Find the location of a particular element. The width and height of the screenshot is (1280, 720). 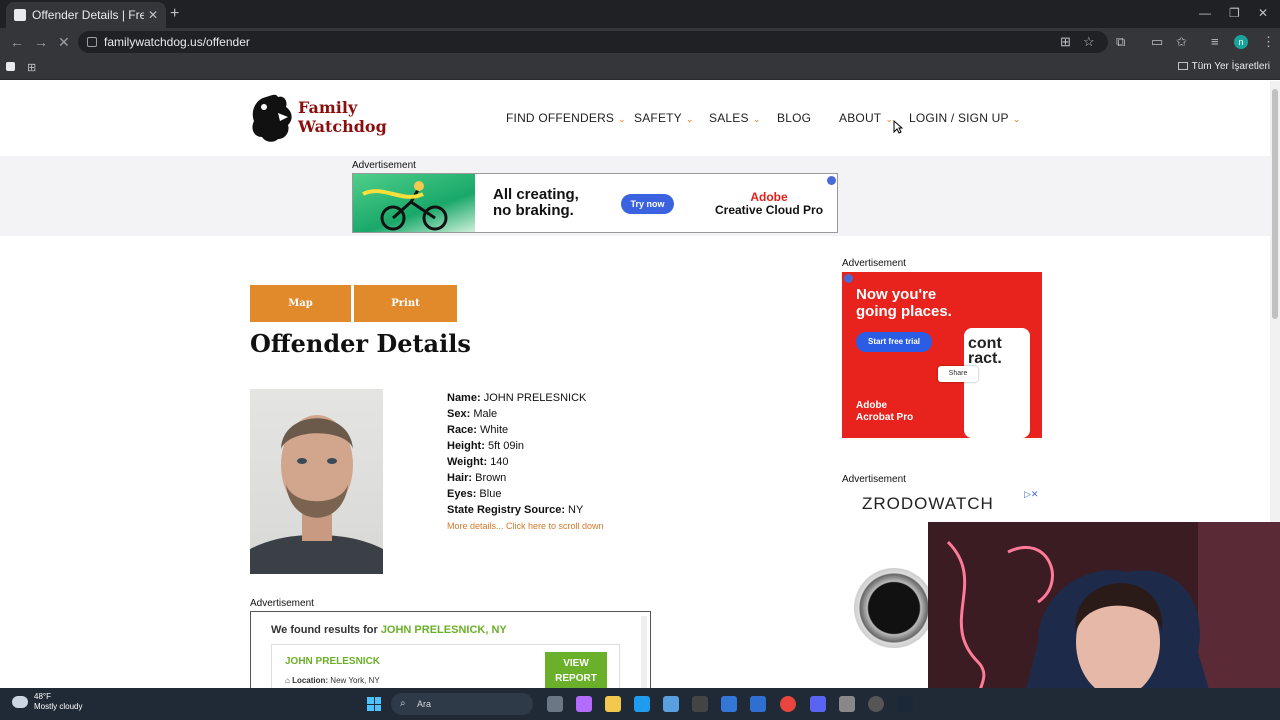

bookmark-star-icon: ☆ is located at coordinates (1089, 42).